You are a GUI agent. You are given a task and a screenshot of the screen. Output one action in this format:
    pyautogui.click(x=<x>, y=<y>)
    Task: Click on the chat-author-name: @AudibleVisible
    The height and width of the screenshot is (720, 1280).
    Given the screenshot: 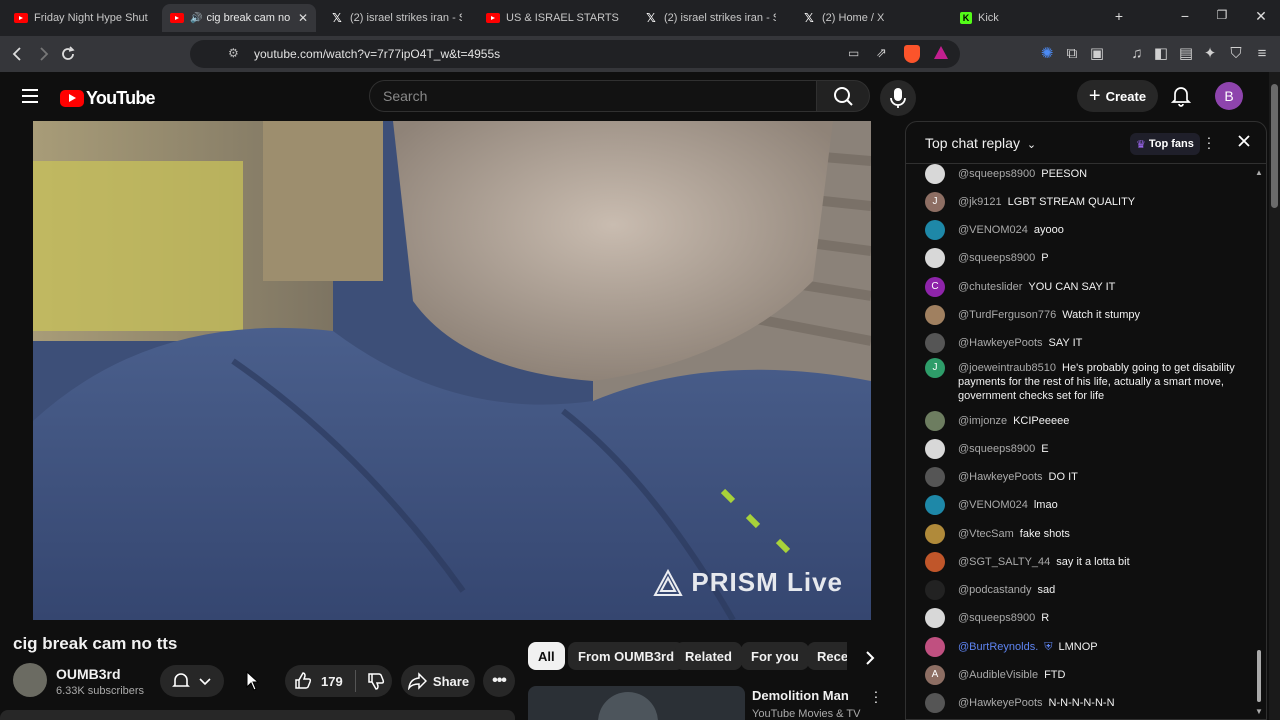 What is the action you would take?
    pyautogui.click(x=998, y=675)
    